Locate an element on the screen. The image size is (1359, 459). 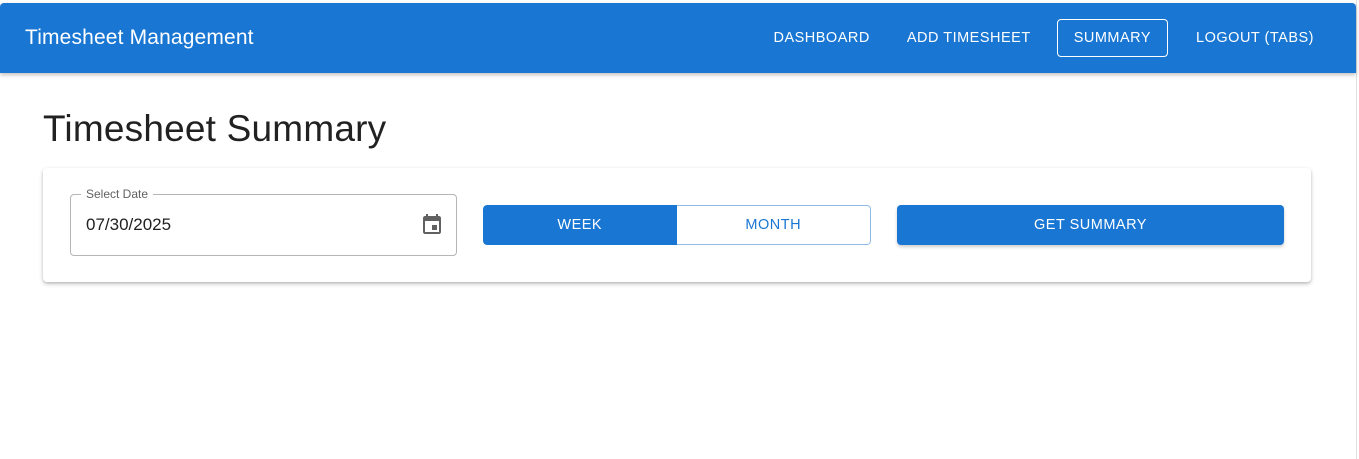
date-field-label: Select Date is located at coordinates (117, 194).